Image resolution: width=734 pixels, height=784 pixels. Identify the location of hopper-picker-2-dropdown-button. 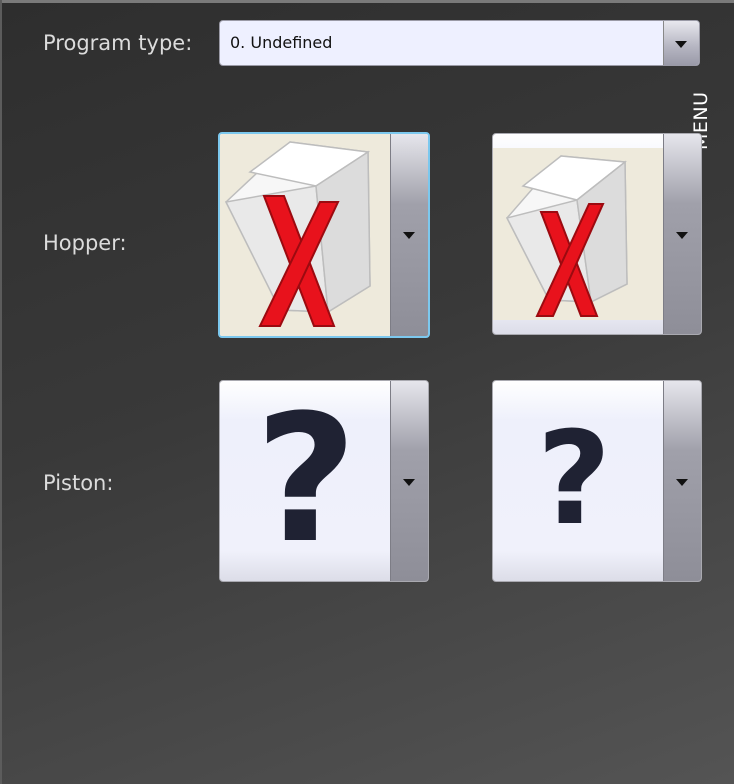
(682, 234).